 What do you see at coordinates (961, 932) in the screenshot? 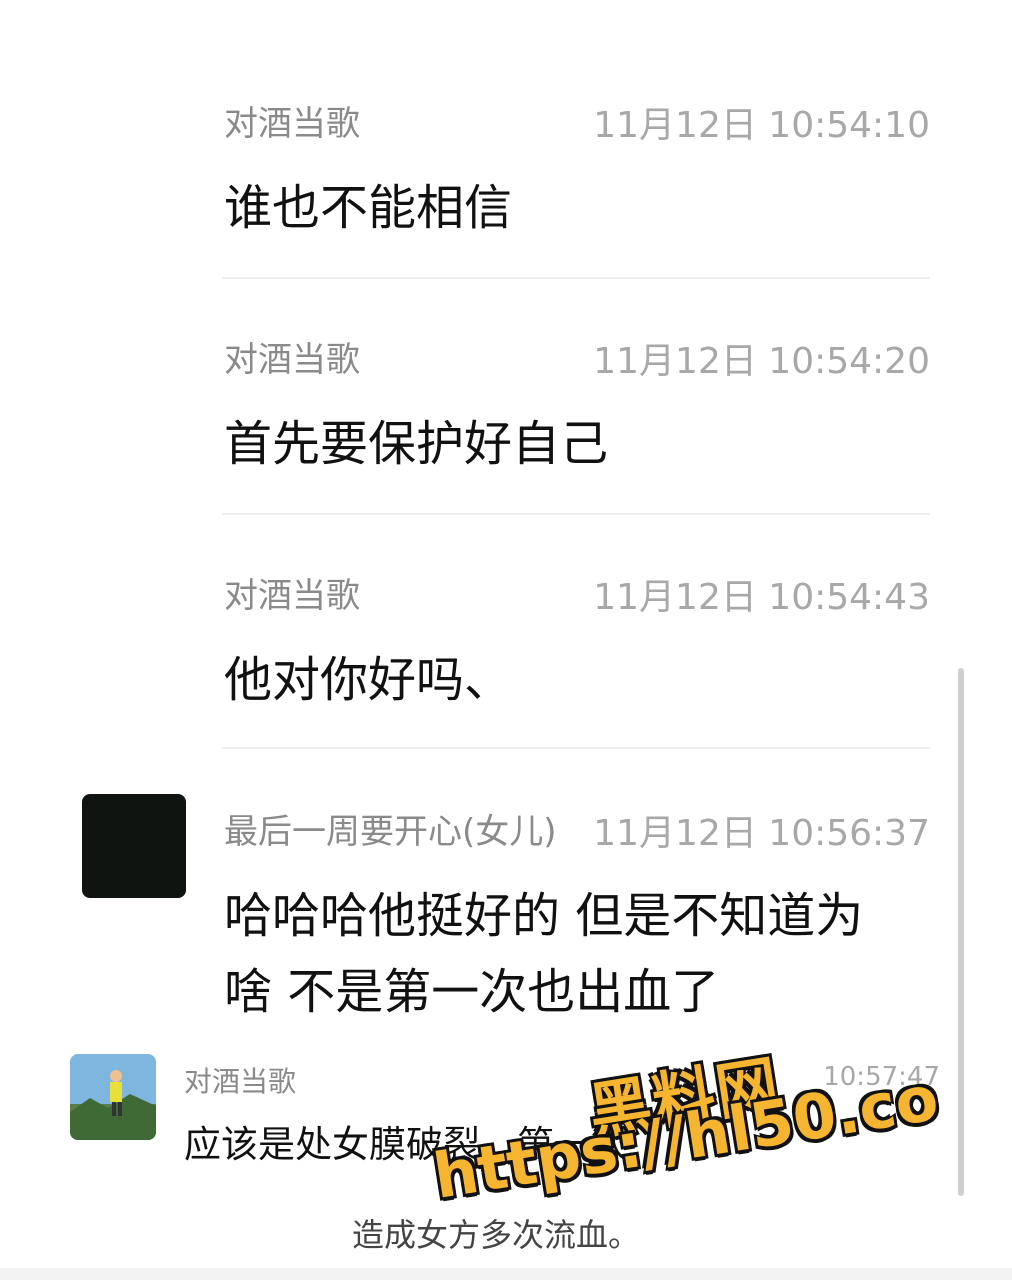
I see `scrollbar` at bounding box center [961, 932].